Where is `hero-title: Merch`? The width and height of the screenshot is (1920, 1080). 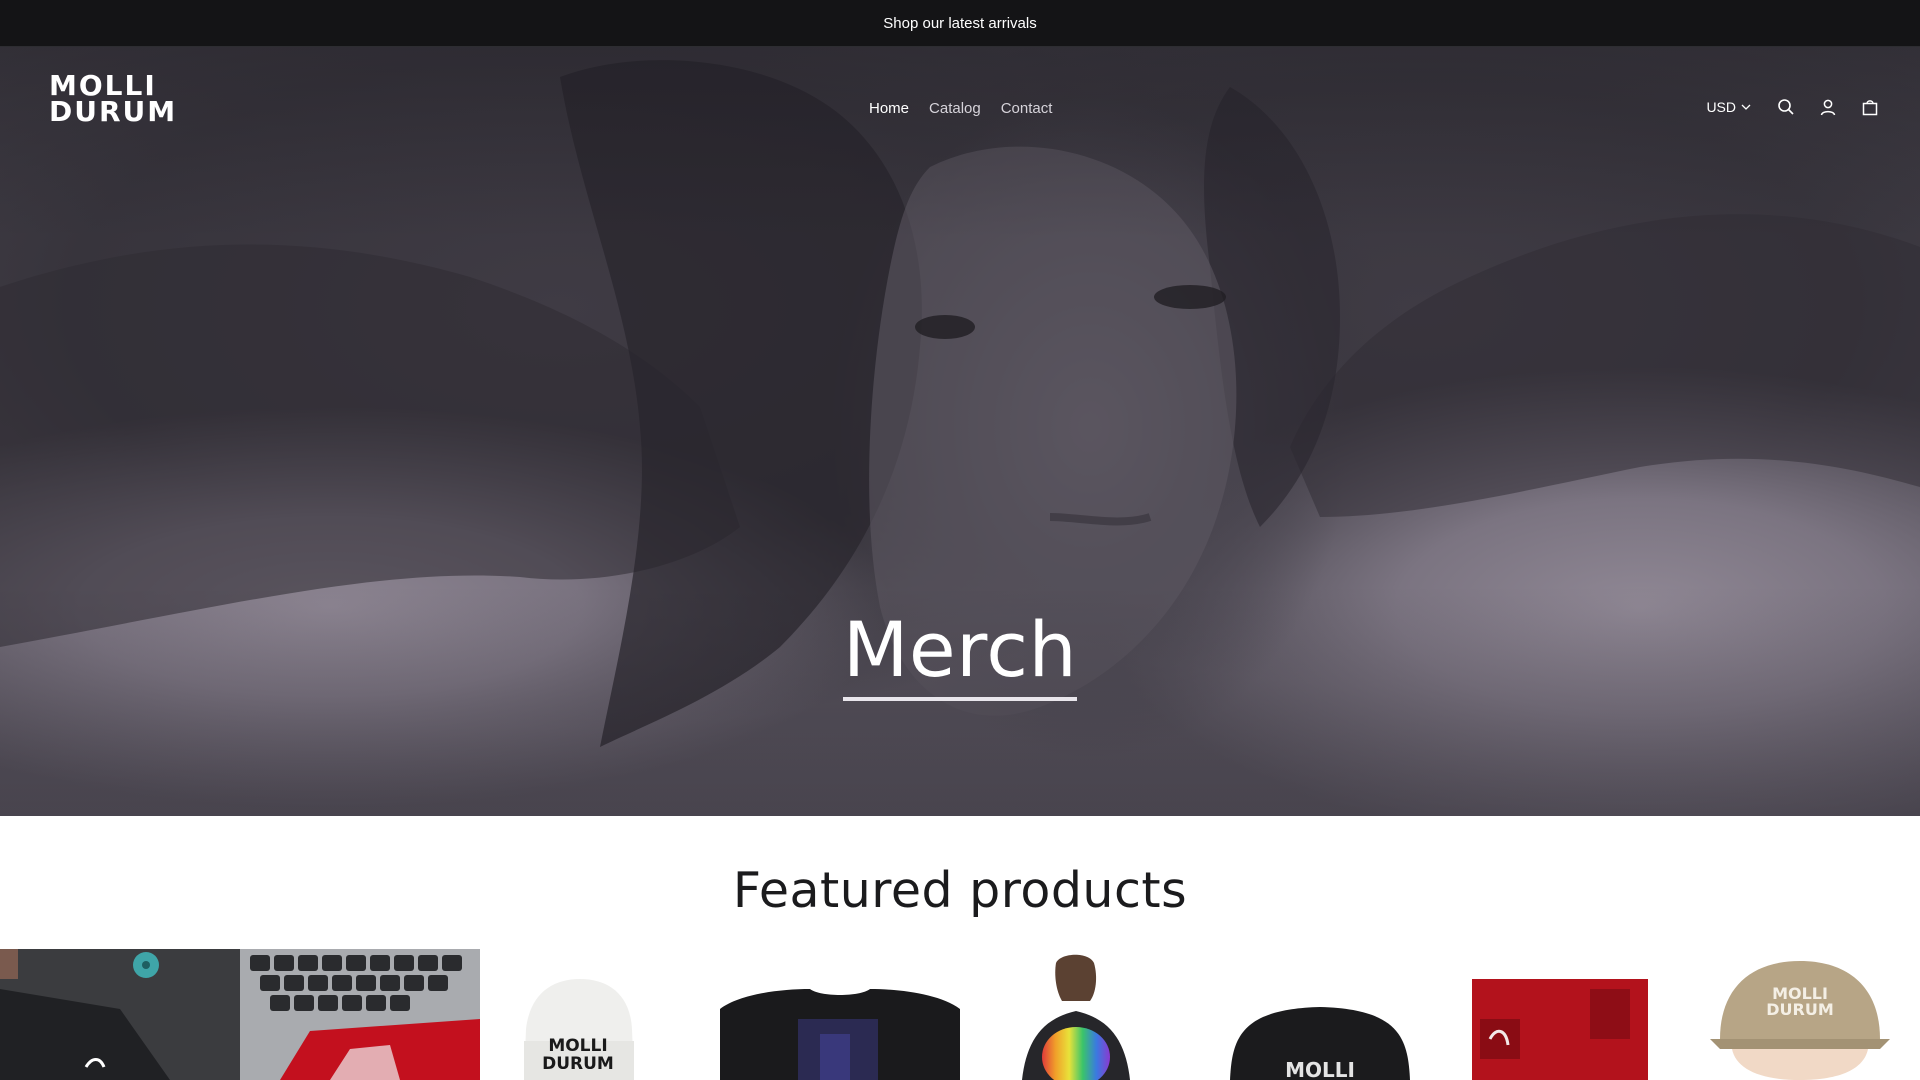 hero-title: Merch is located at coordinates (960, 653).